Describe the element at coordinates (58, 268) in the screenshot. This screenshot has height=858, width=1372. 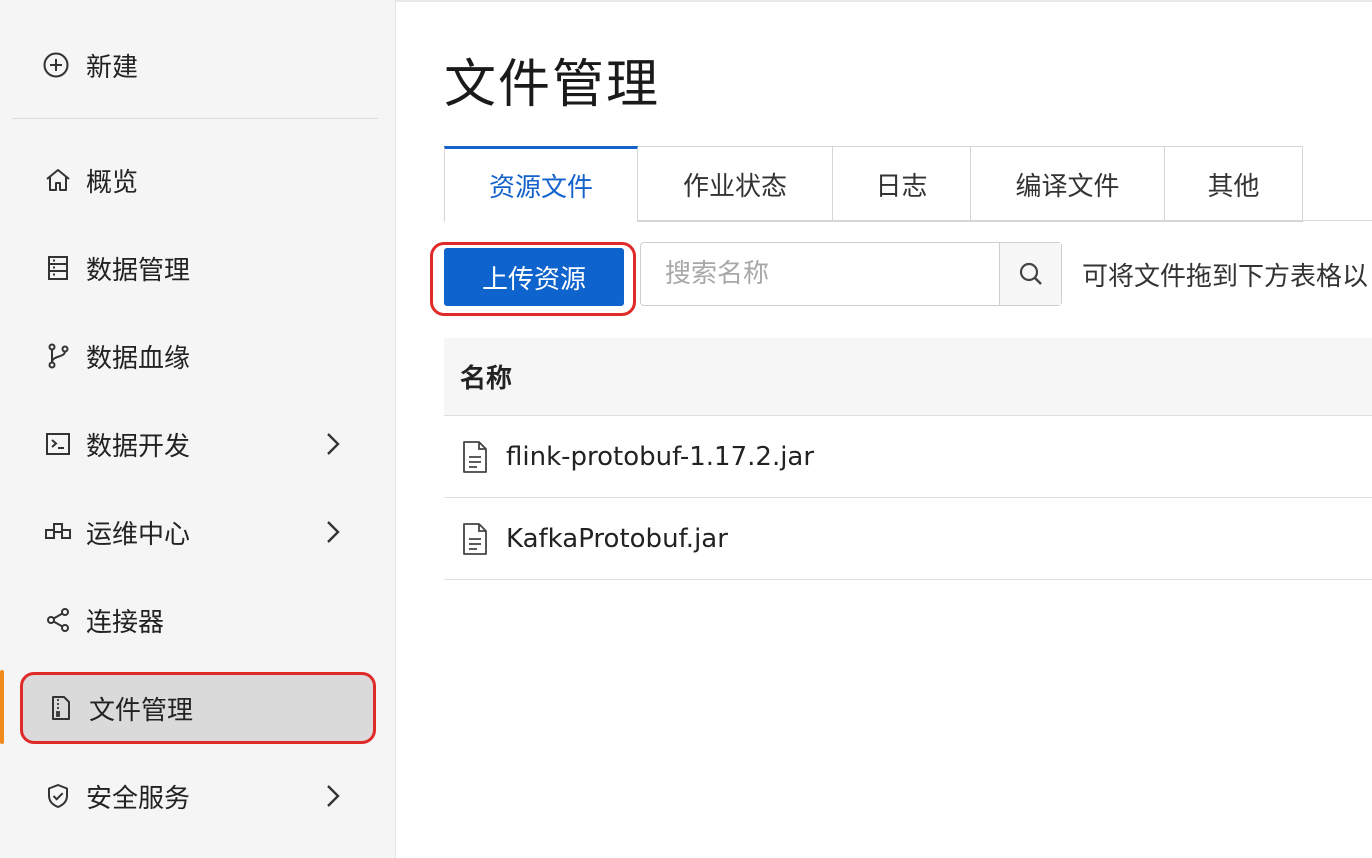
I see `database-icon` at that location.